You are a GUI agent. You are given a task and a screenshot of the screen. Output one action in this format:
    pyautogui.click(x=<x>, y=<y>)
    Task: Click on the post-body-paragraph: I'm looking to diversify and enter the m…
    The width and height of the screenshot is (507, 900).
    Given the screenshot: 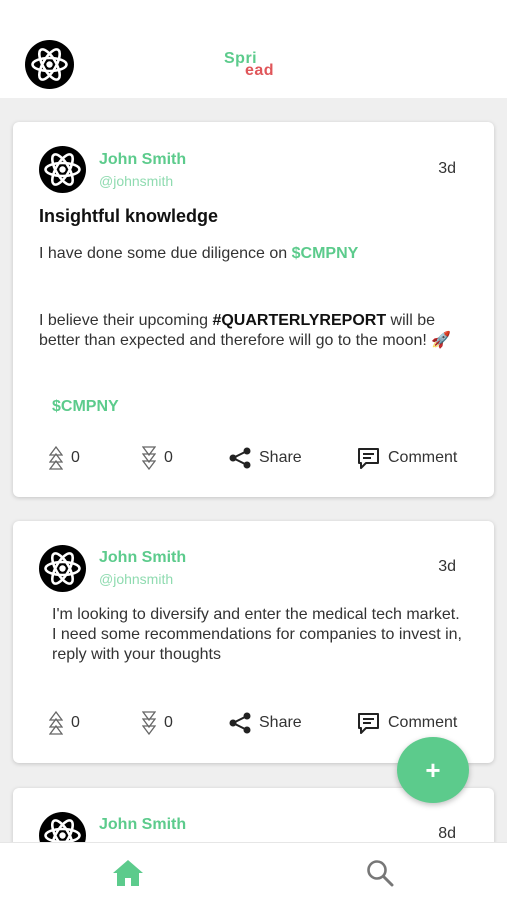 What is the action you would take?
    pyautogui.click(x=262, y=635)
    